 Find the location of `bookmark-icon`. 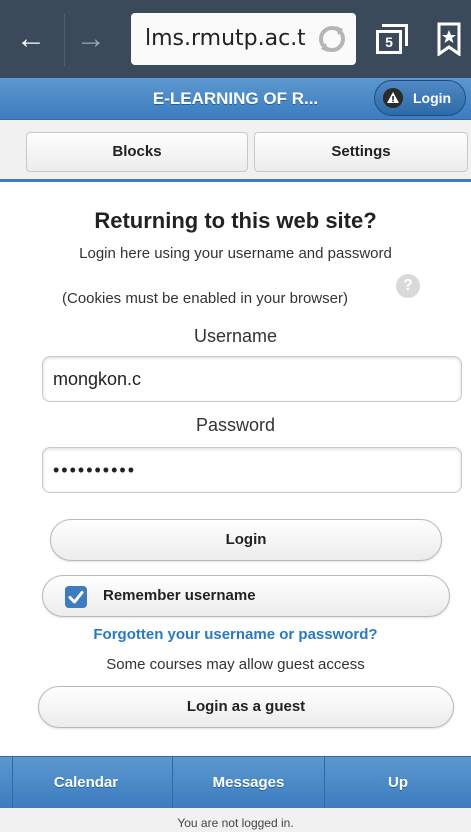

bookmark-icon is located at coordinates (449, 39).